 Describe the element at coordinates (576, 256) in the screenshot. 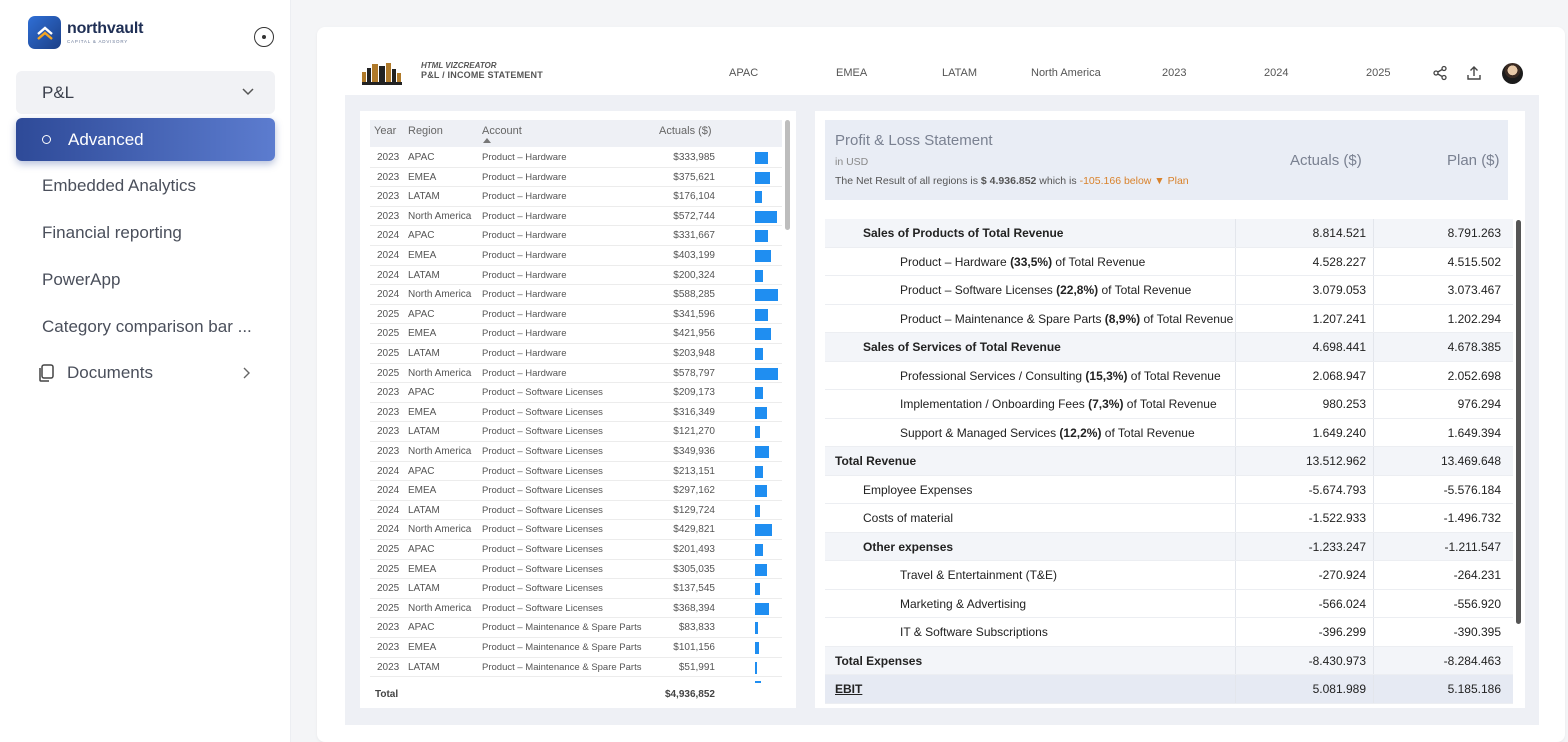

I see `table-row: 2024 EMEA Product – Hardware $403,199` at that location.